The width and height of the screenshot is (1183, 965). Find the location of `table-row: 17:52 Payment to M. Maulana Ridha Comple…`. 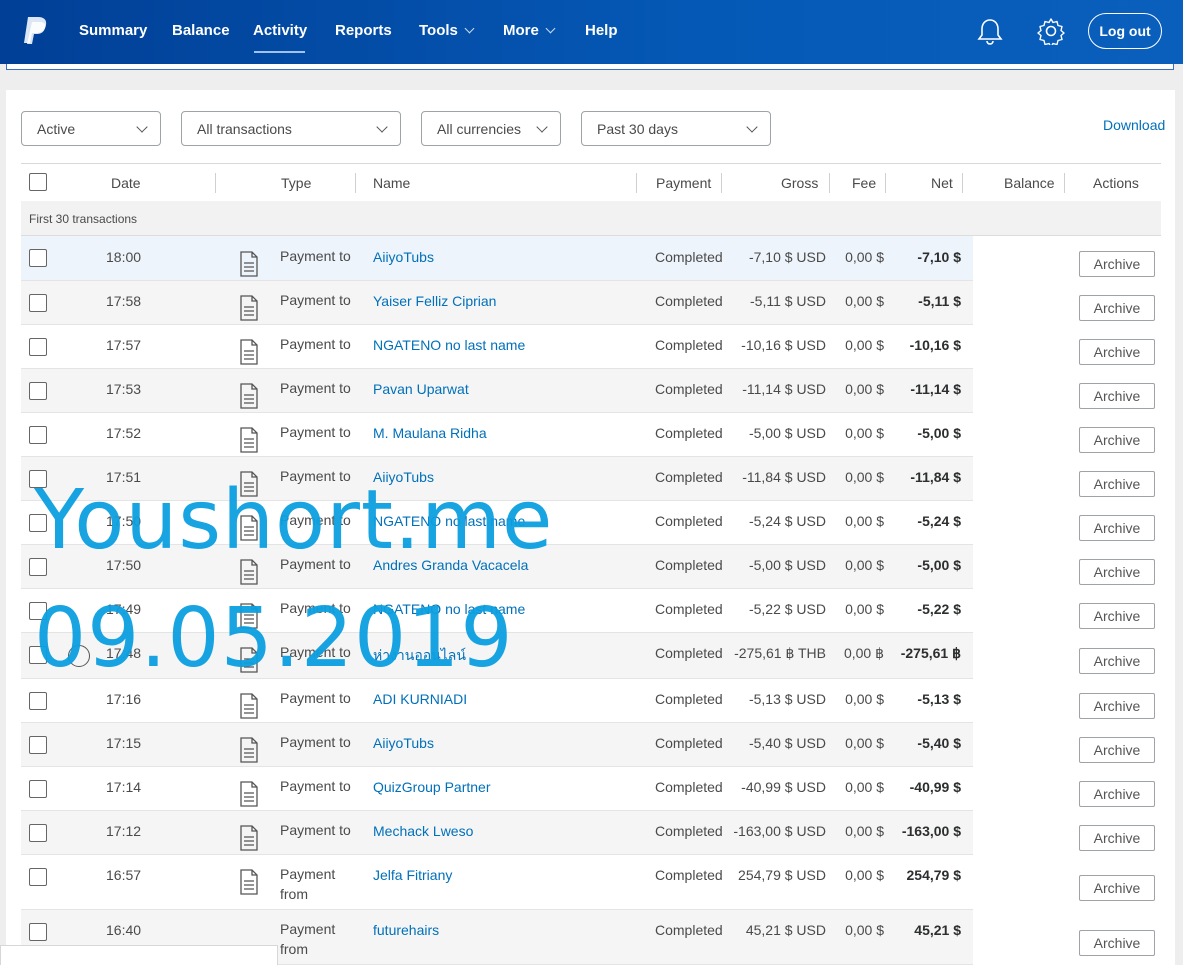

table-row: 17:52 Payment to M. Maulana Ridha Comple… is located at coordinates (497, 435).